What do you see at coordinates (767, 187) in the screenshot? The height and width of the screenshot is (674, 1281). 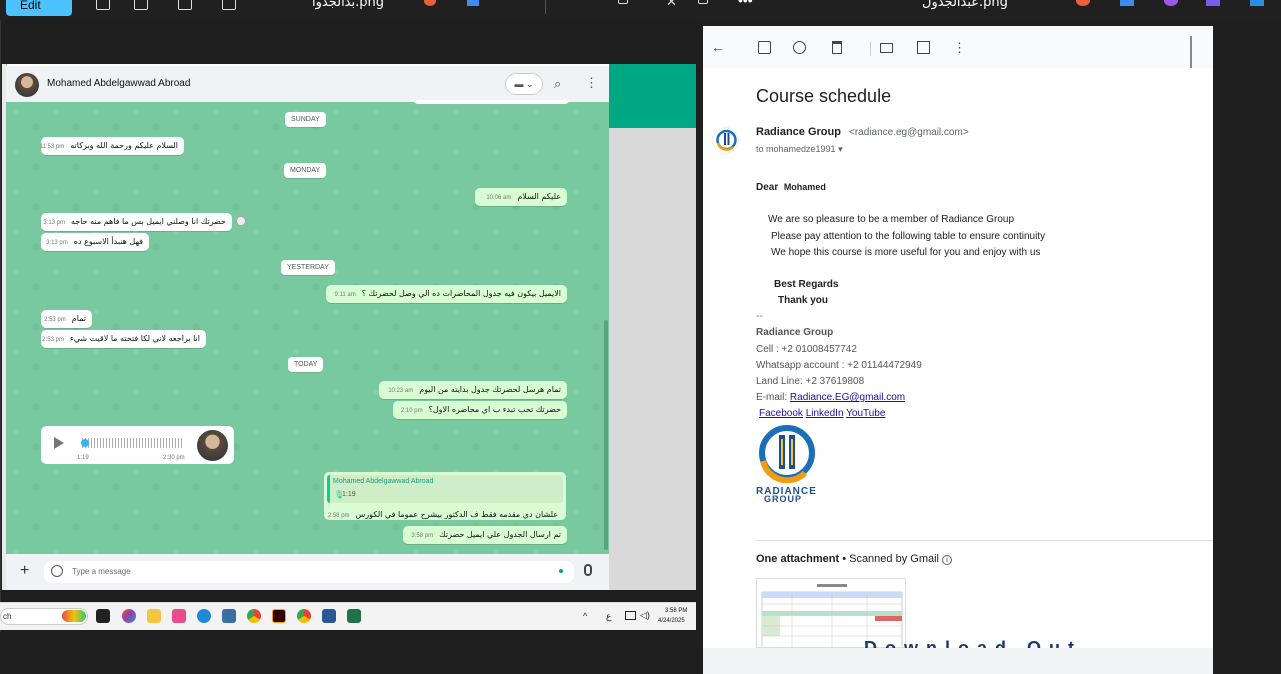 I see `greeting-word: Dear` at bounding box center [767, 187].